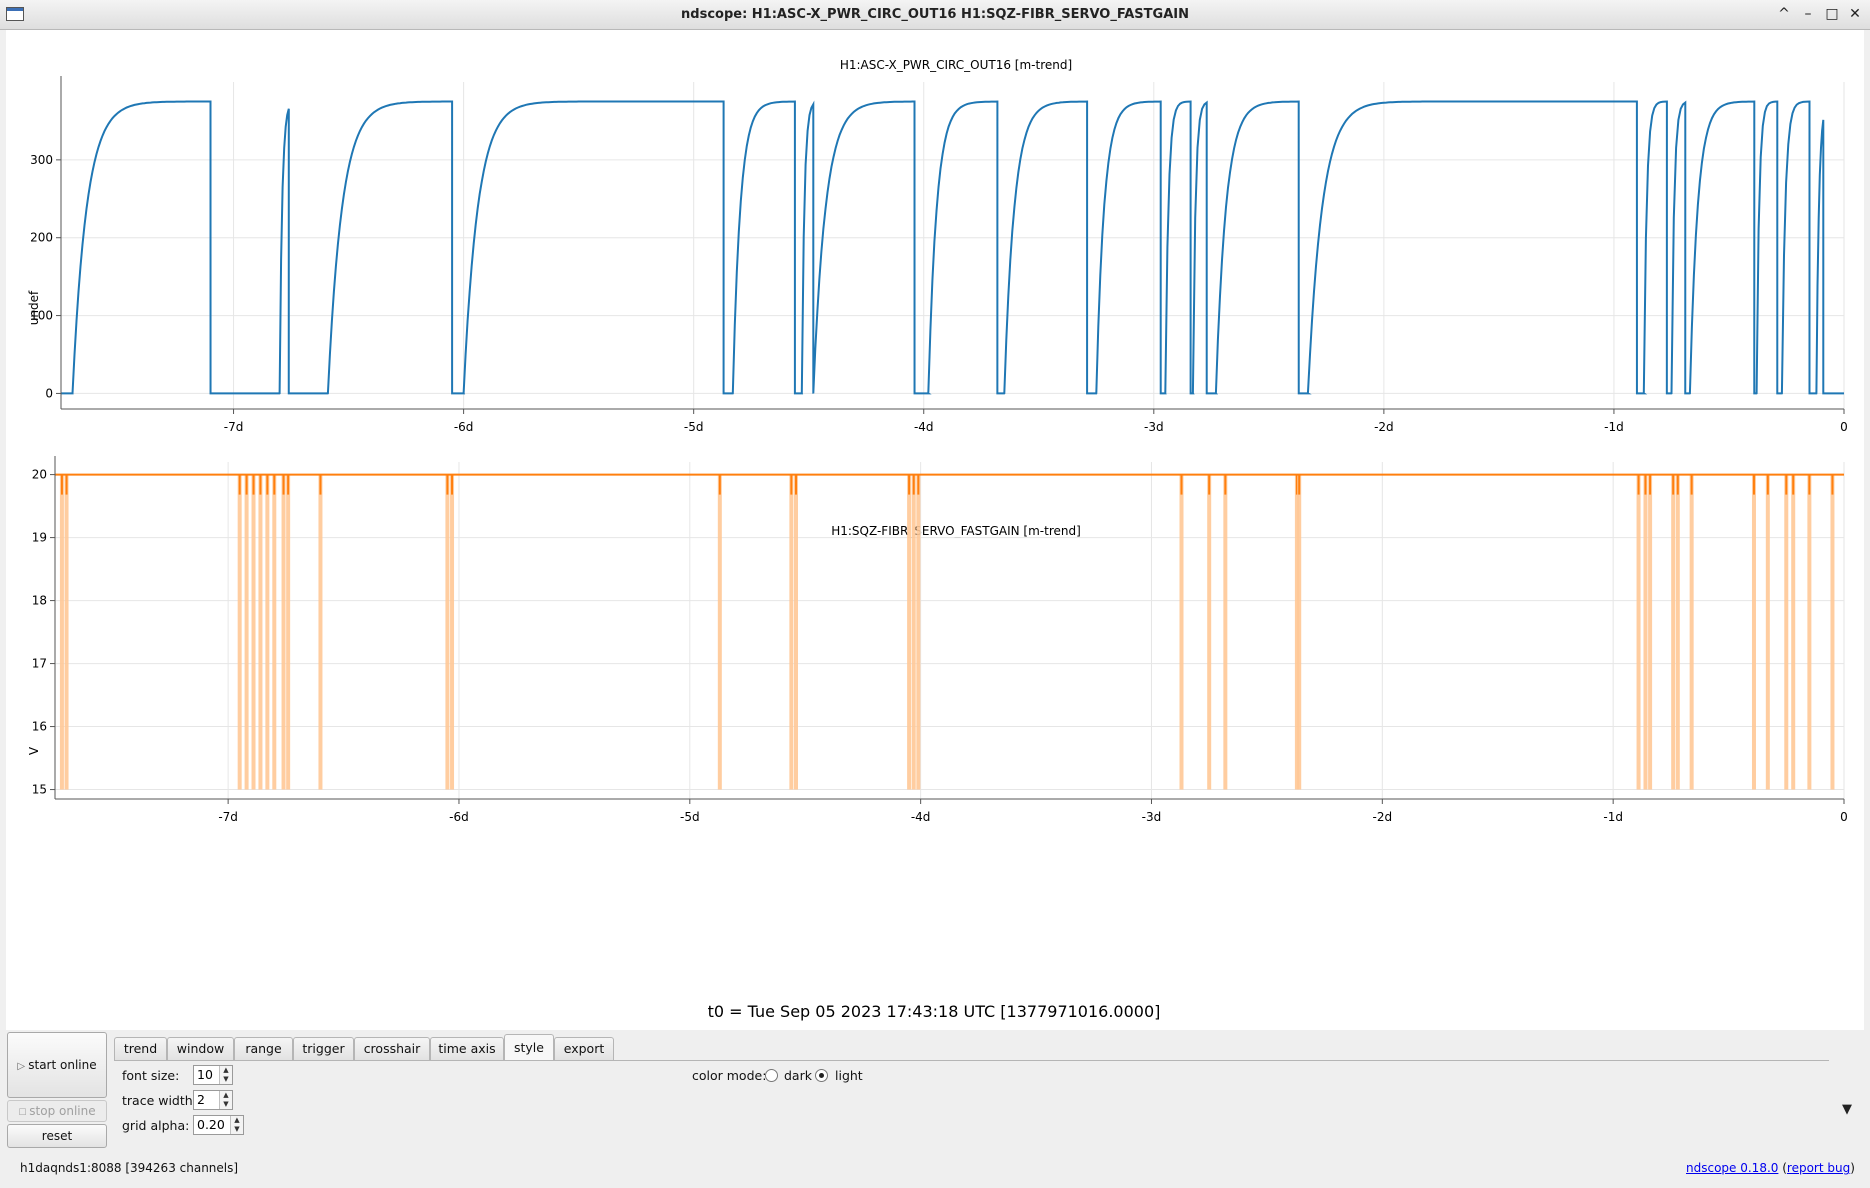 The height and width of the screenshot is (1188, 1870). Describe the element at coordinates (140, 1048) in the screenshot. I see `tab-trend: trend` at that location.